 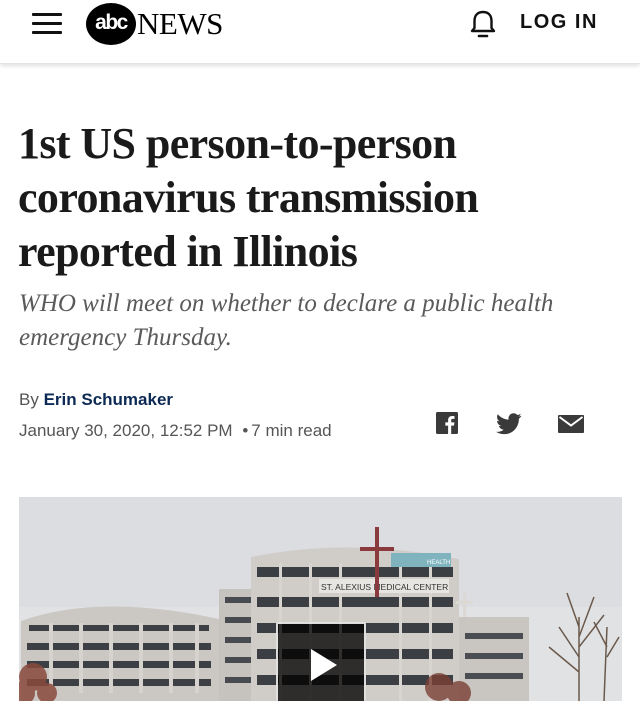 What do you see at coordinates (384, 587) in the screenshot?
I see `hospital-sign-text: ST. ALEXIUS MEDICAL CENTER` at bounding box center [384, 587].